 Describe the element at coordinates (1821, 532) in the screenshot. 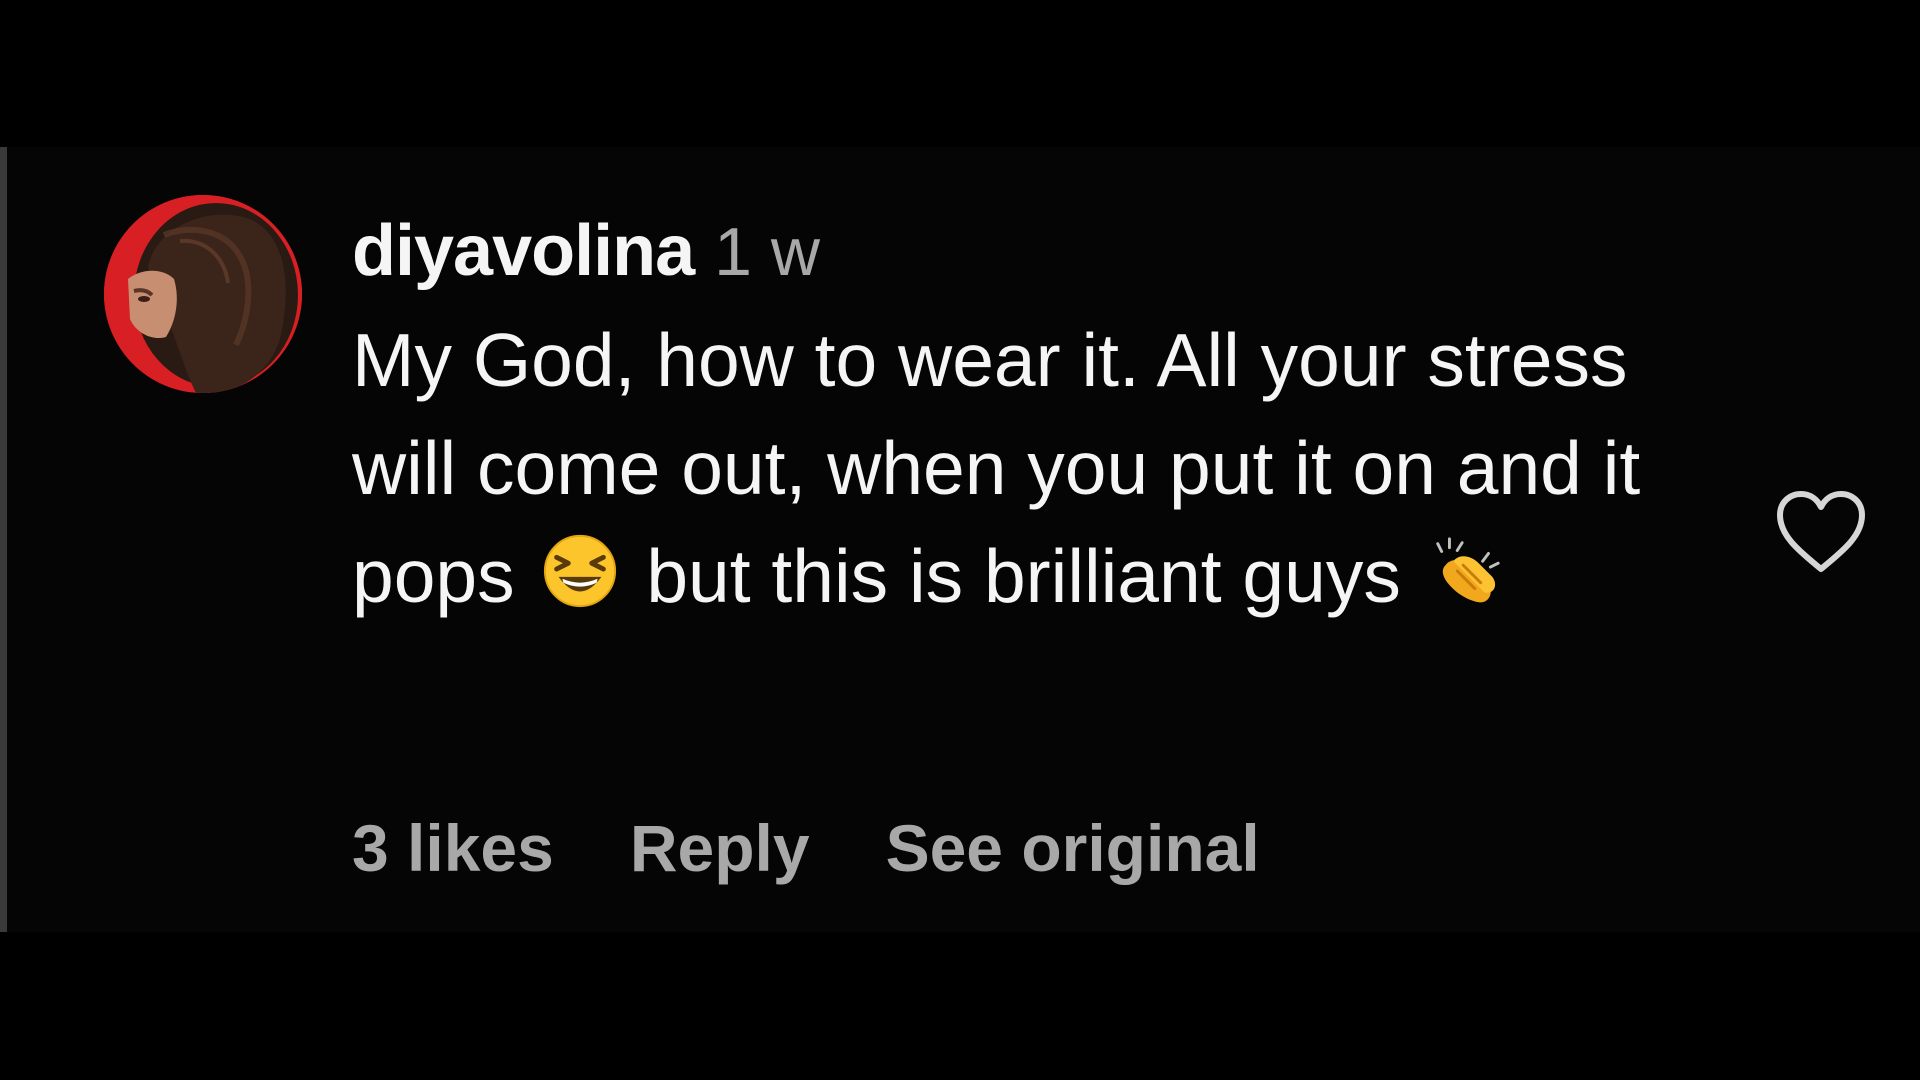

I see `like-heart-icon` at that location.